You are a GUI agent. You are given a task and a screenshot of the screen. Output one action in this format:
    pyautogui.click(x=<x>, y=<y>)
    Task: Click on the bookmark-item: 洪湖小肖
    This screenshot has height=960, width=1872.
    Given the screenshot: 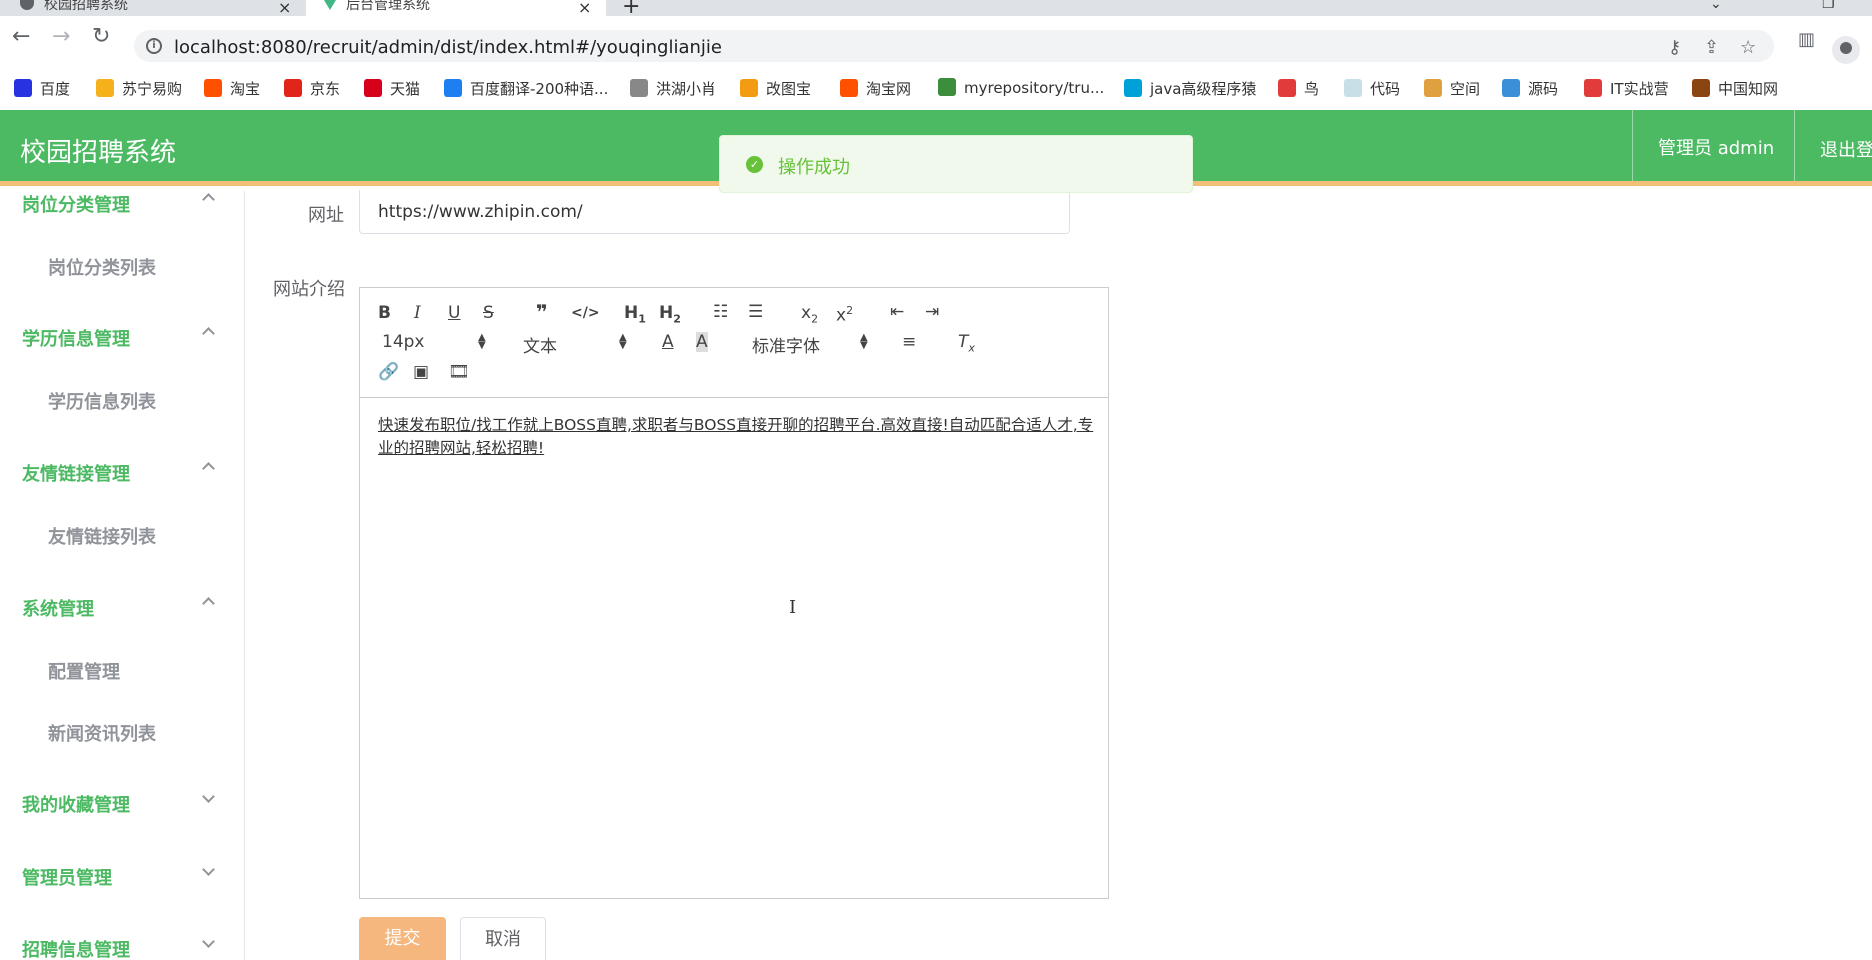 What is the action you would take?
    pyautogui.click(x=673, y=88)
    